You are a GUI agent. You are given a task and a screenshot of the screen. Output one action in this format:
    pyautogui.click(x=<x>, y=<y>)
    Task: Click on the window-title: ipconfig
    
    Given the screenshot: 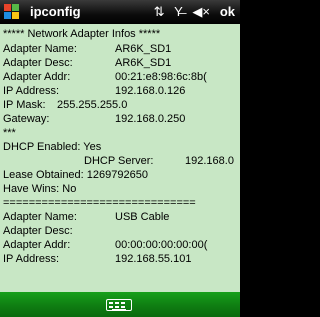 What is the action you would take?
    pyautogui.click(x=55, y=11)
    